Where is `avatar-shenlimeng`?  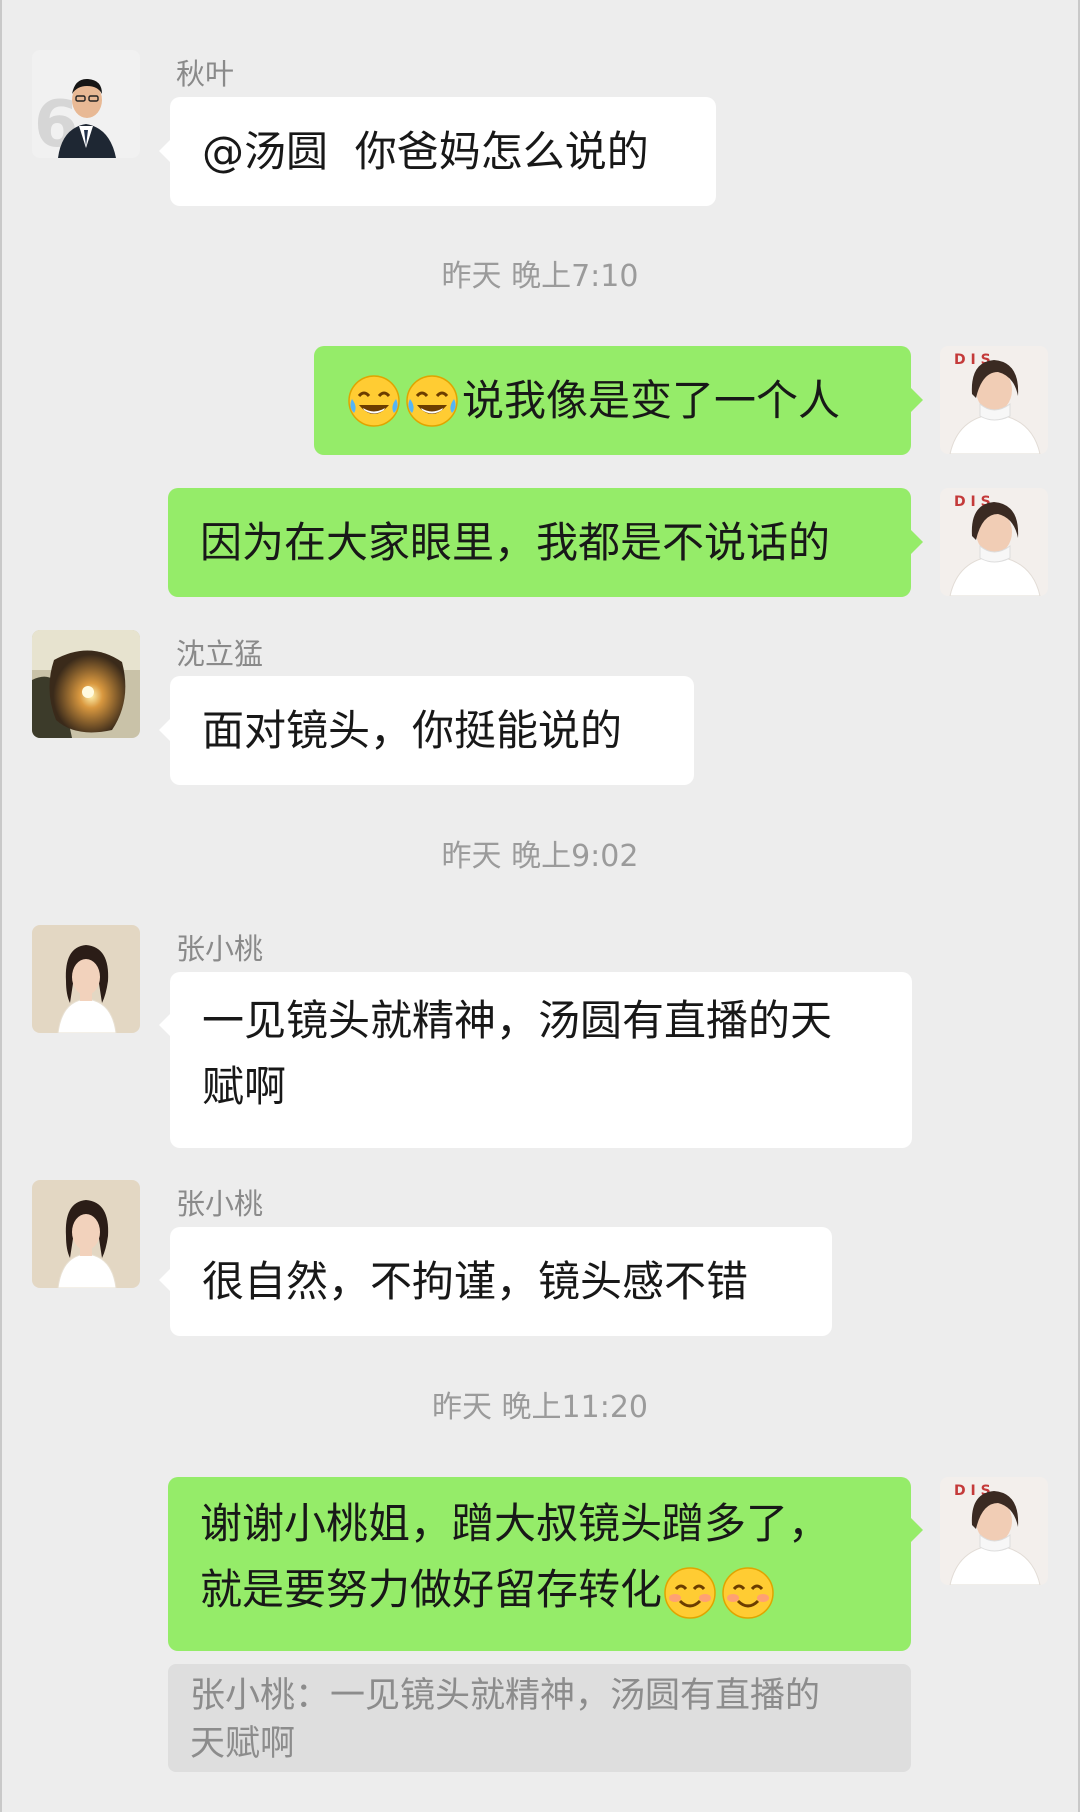
avatar-shenlimeng is located at coordinates (86, 684).